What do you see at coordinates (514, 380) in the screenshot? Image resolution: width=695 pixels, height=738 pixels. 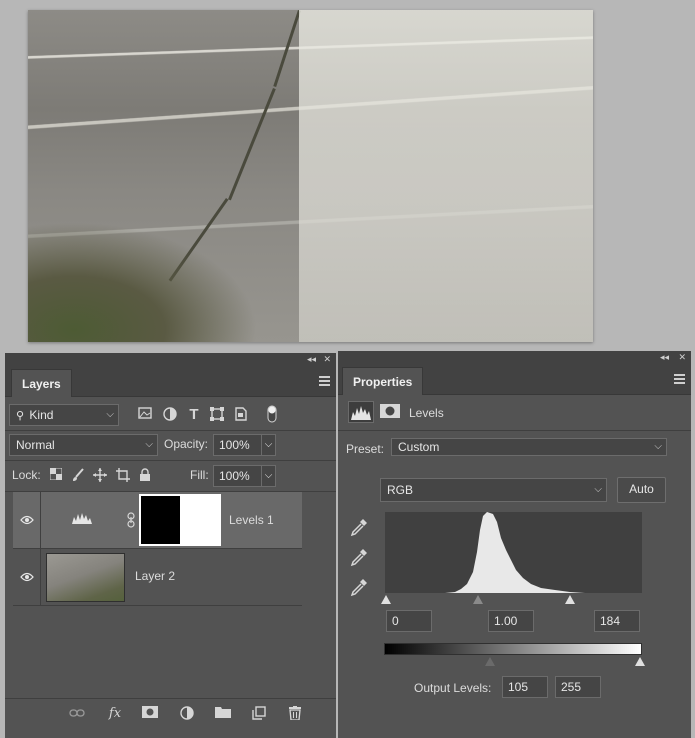 I see `properties-tab-bar: Properties` at bounding box center [514, 380].